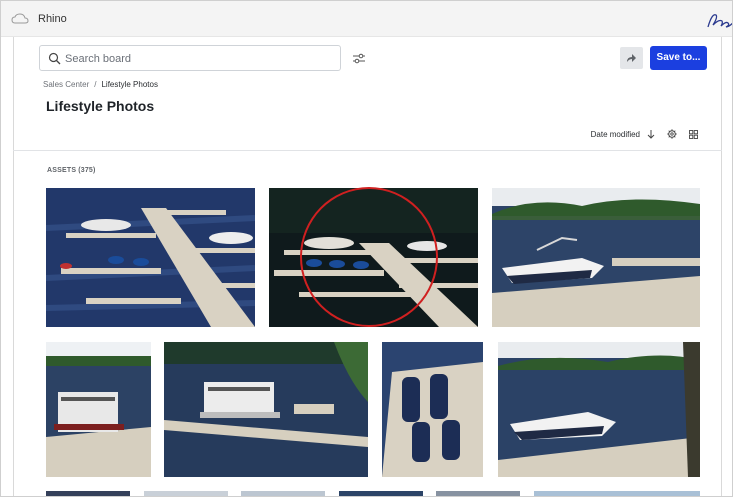 Image resolution: width=733 pixels, height=497 pixels. What do you see at coordinates (721, 266) in the screenshot?
I see `right-rule` at bounding box center [721, 266].